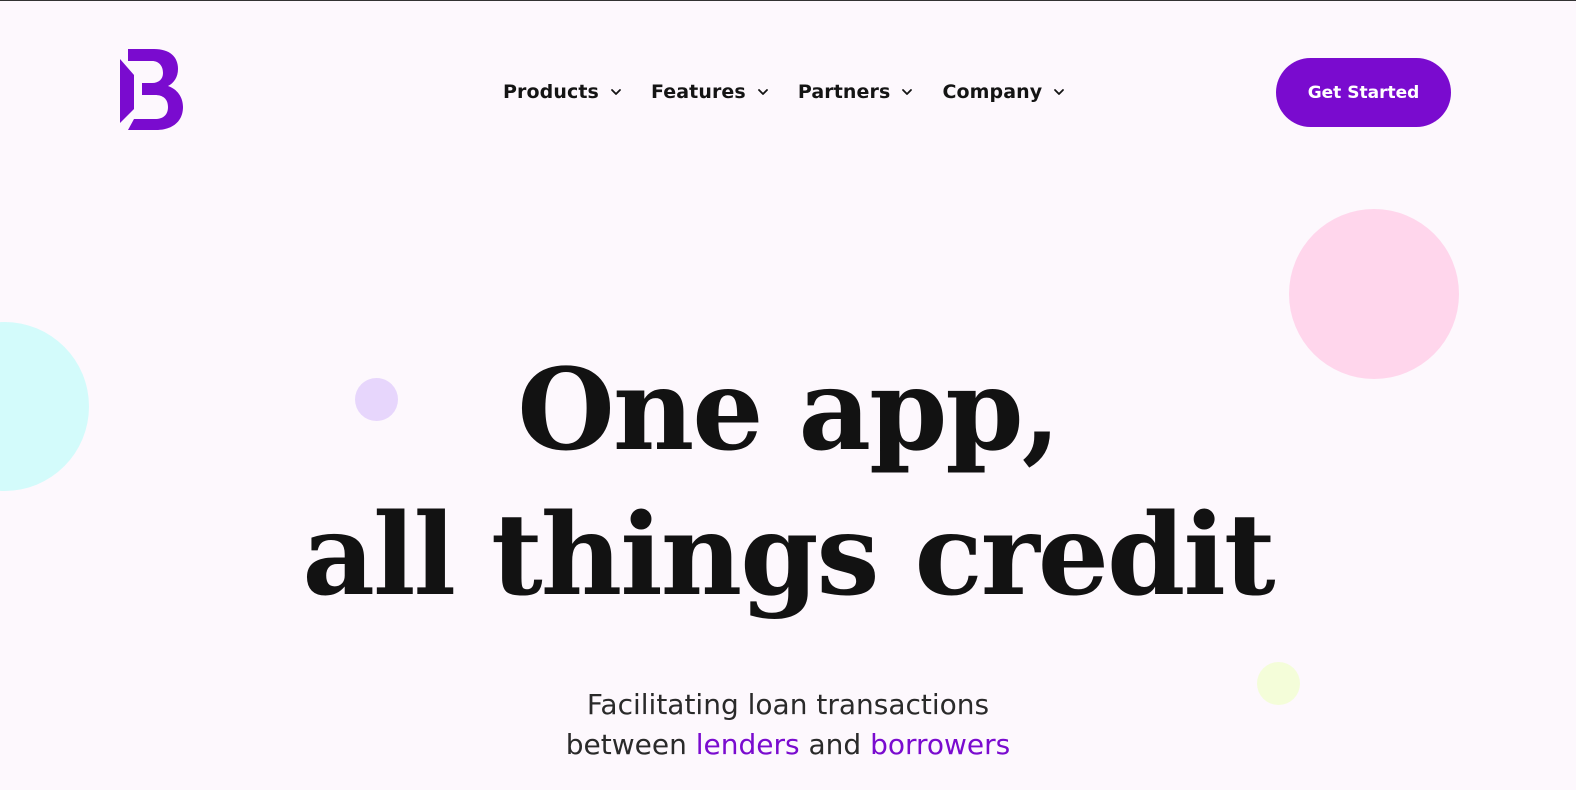  I want to click on nav-item-products: Products, so click(563, 92).